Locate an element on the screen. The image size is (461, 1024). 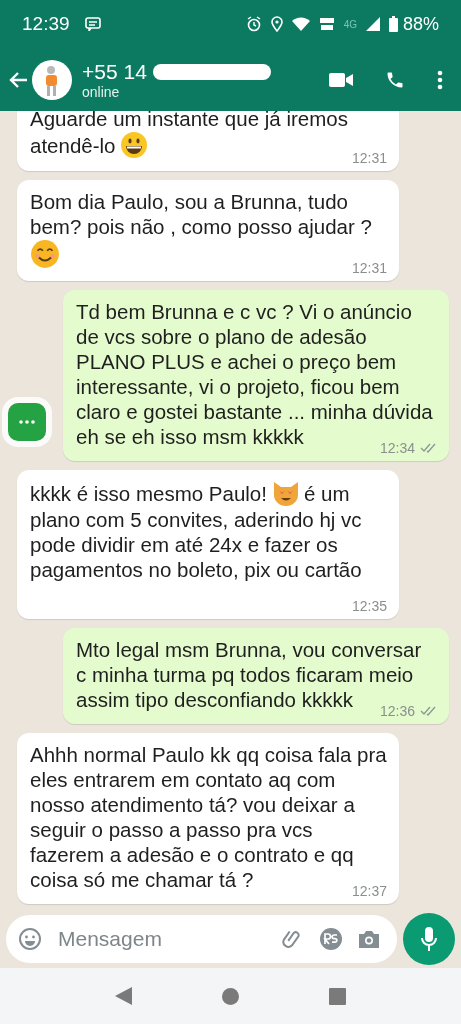
message-time: 12:34 is located at coordinates (397, 448).